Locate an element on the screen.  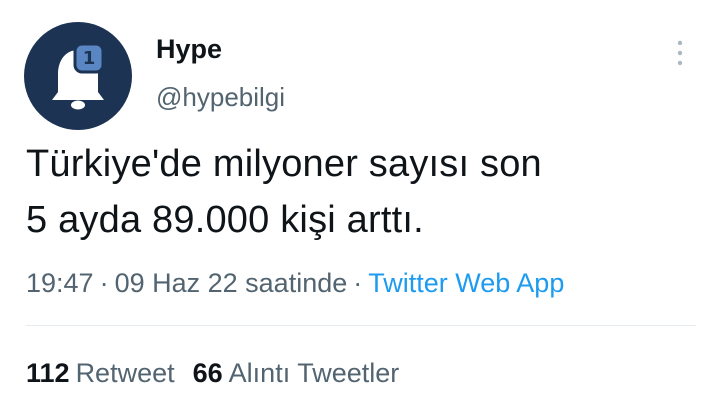
tweet-meta: 19:47 · 09 Haz 22 saatinde · Twitter Web App is located at coordinates (295, 283).